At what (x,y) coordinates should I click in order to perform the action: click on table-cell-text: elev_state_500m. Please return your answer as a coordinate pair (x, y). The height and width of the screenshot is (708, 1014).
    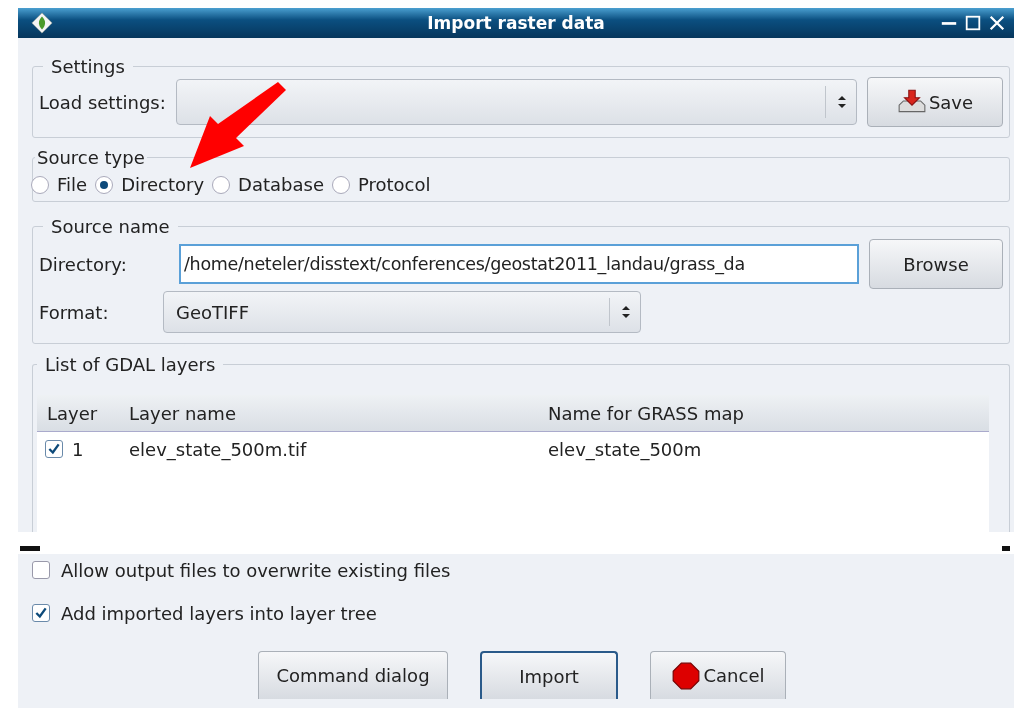
    Looking at the image, I should click on (625, 449).